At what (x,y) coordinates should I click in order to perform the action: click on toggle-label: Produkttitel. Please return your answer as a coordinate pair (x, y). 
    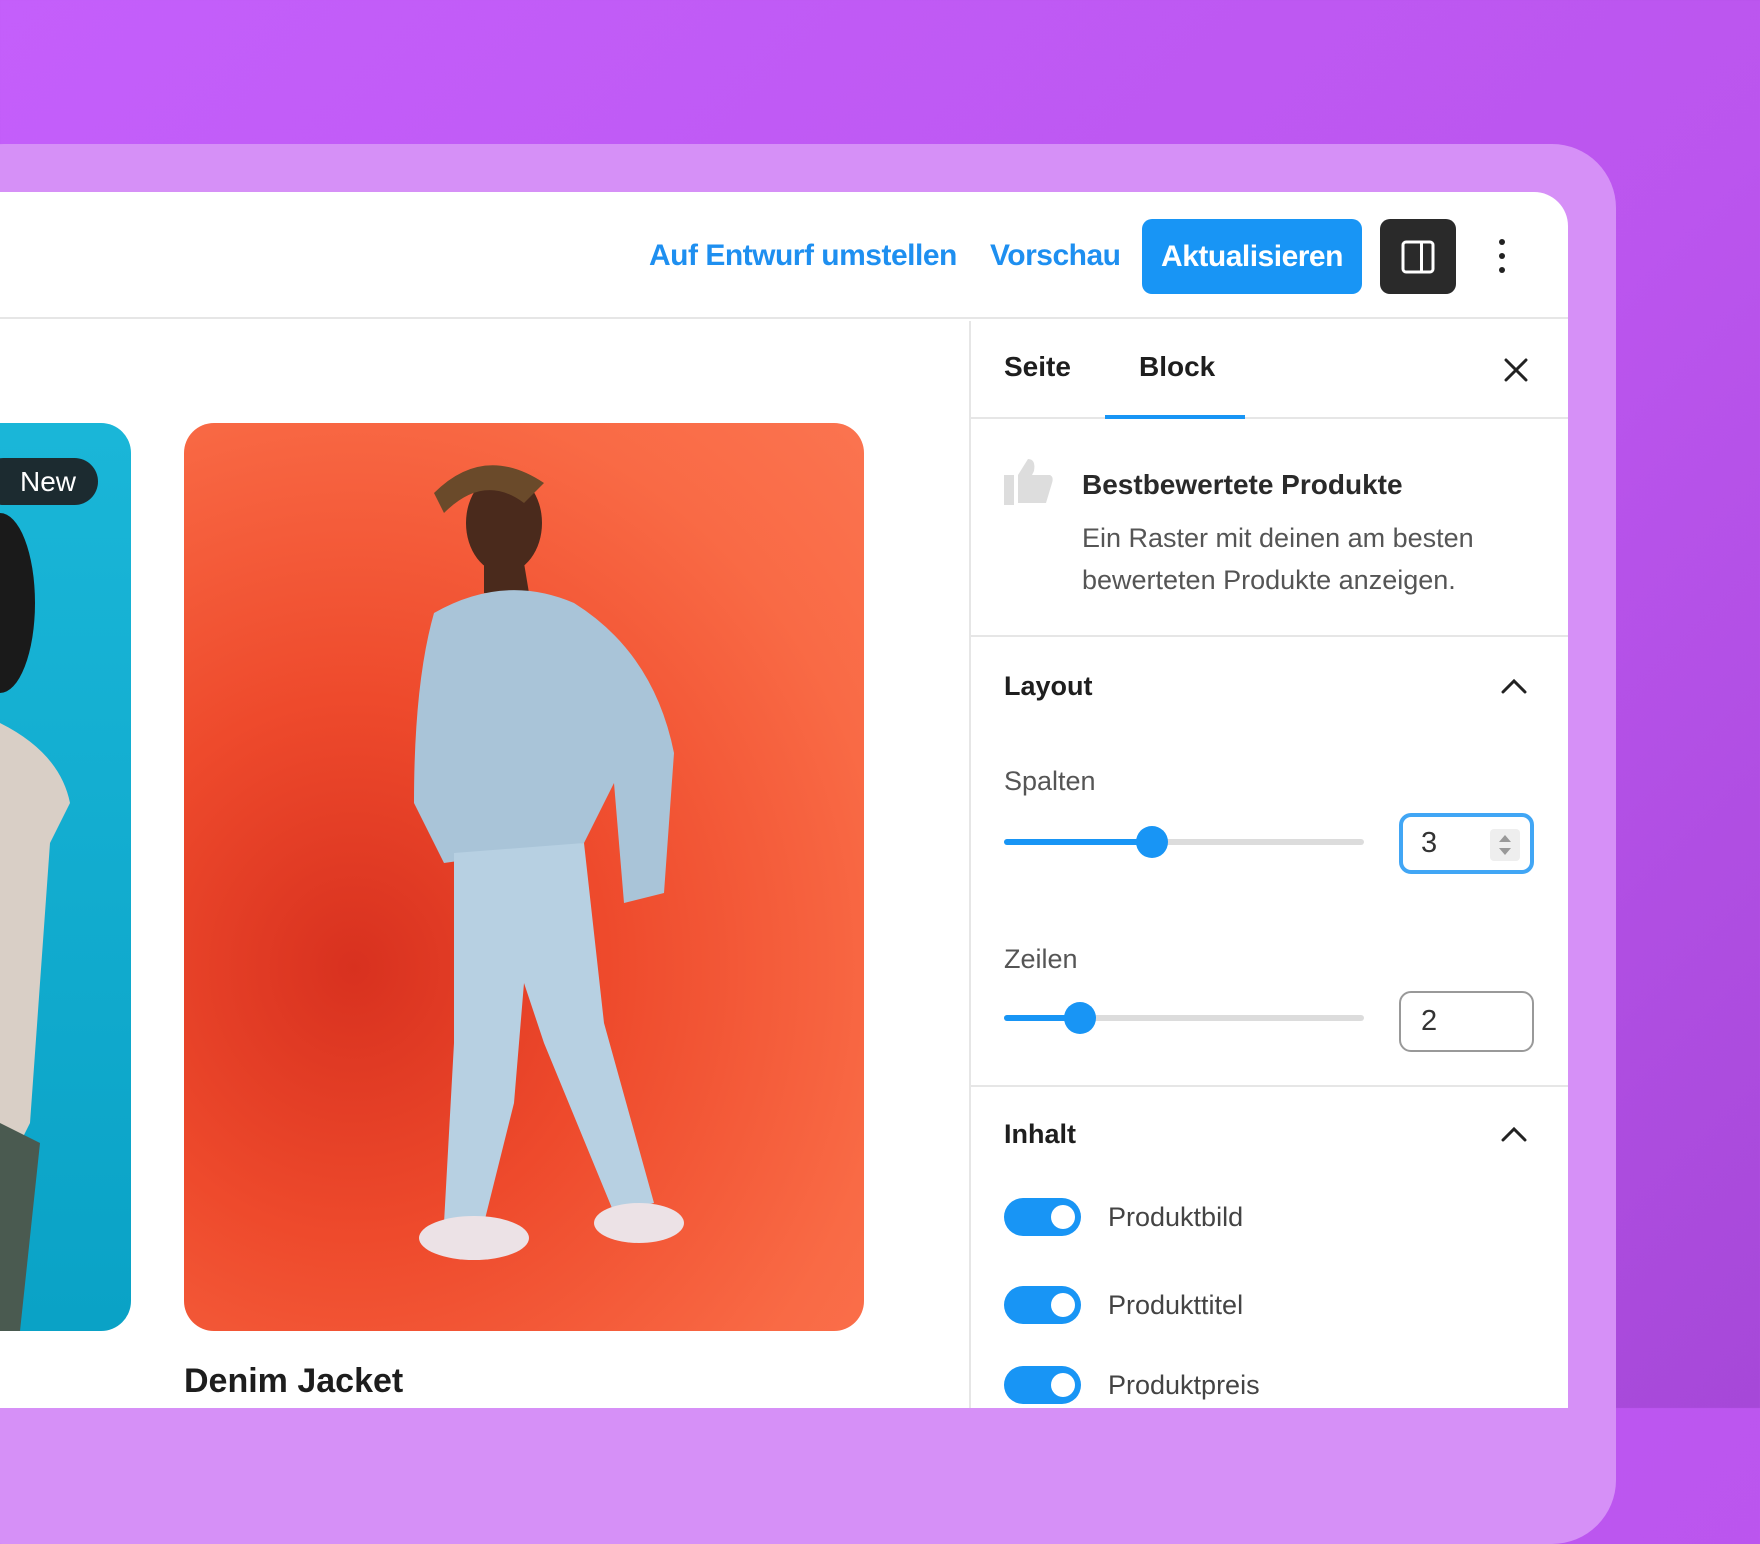
    Looking at the image, I should click on (1176, 1305).